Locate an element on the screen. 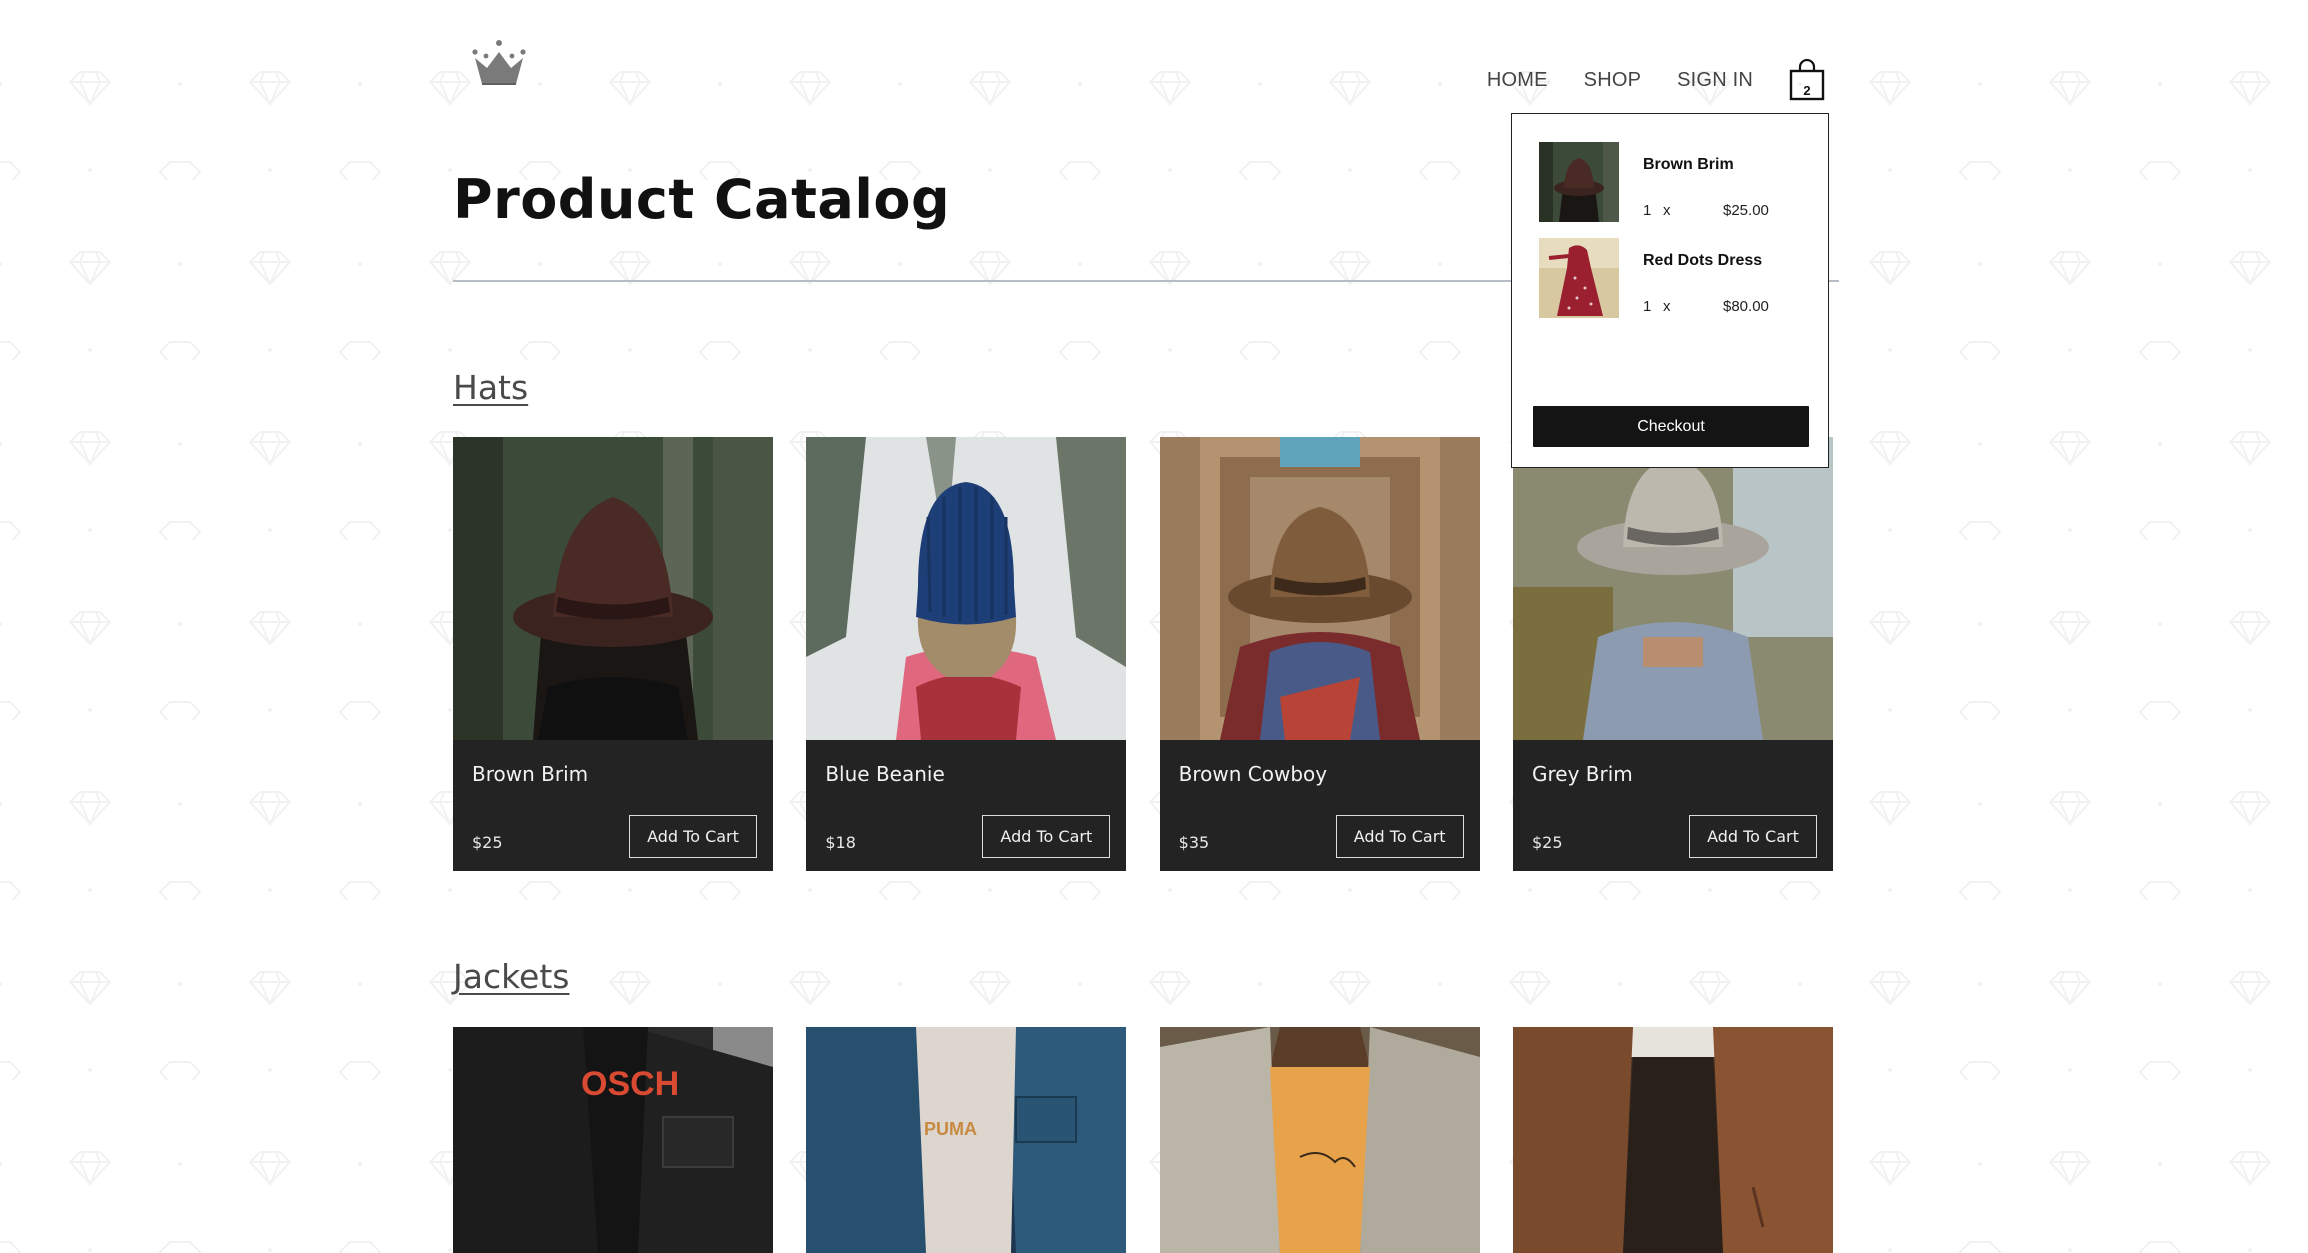 The width and height of the screenshot is (2308, 1253). page-title: Product Catalog is located at coordinates (702, 199).